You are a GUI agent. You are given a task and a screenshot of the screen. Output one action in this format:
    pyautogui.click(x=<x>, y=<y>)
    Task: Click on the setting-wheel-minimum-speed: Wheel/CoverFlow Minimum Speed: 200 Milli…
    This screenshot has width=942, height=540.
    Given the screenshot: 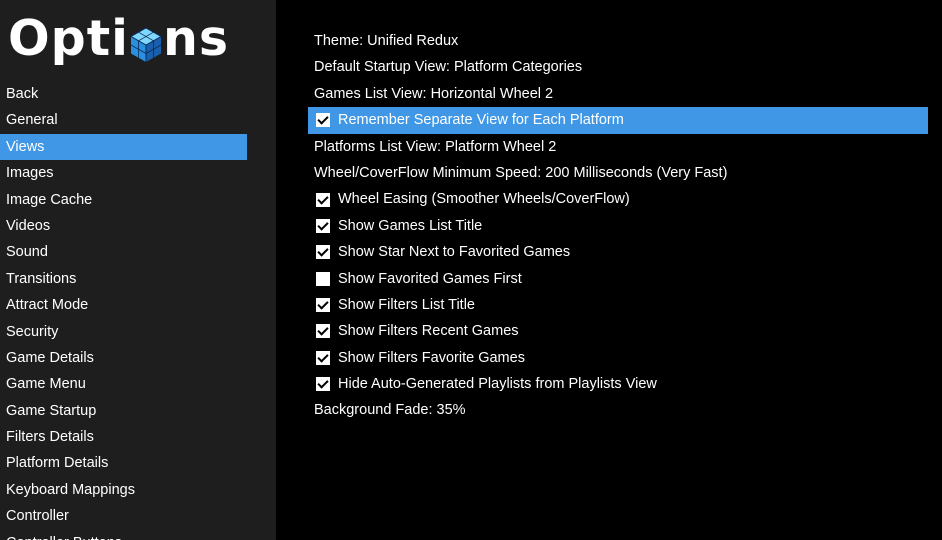 What is the action you would take?
    pyautogui.click(x=618, y=173)
    